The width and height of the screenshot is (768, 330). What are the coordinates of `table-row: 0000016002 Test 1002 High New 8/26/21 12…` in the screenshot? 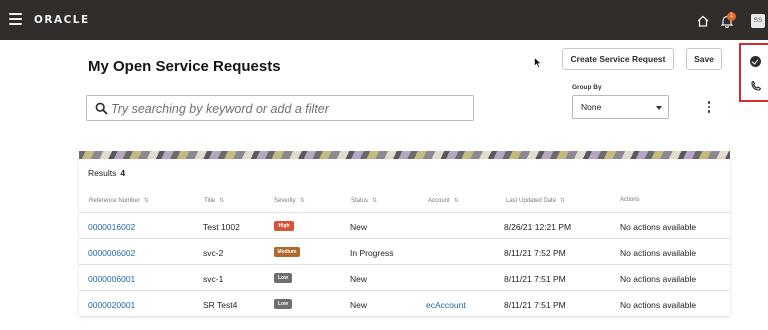 It's located at (404, 225).